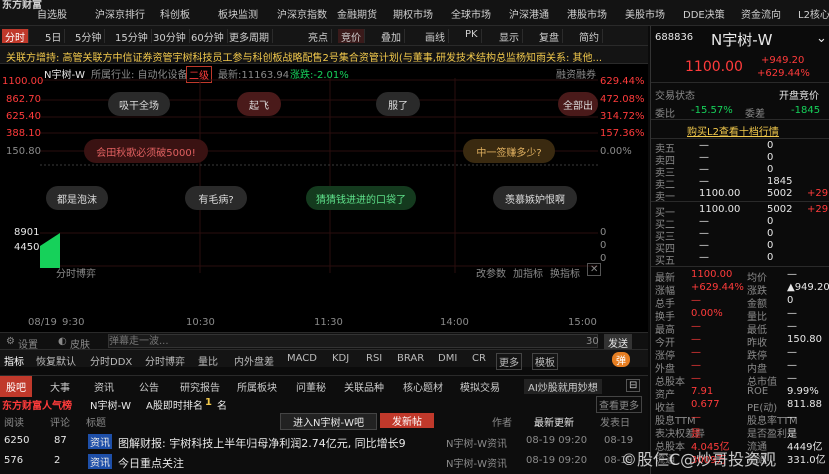  What do you see at coordinates (238, 13) in the screenshot?
I see `menu-item-sector-monitor: 板块监测` at bounding box center [238, 13].